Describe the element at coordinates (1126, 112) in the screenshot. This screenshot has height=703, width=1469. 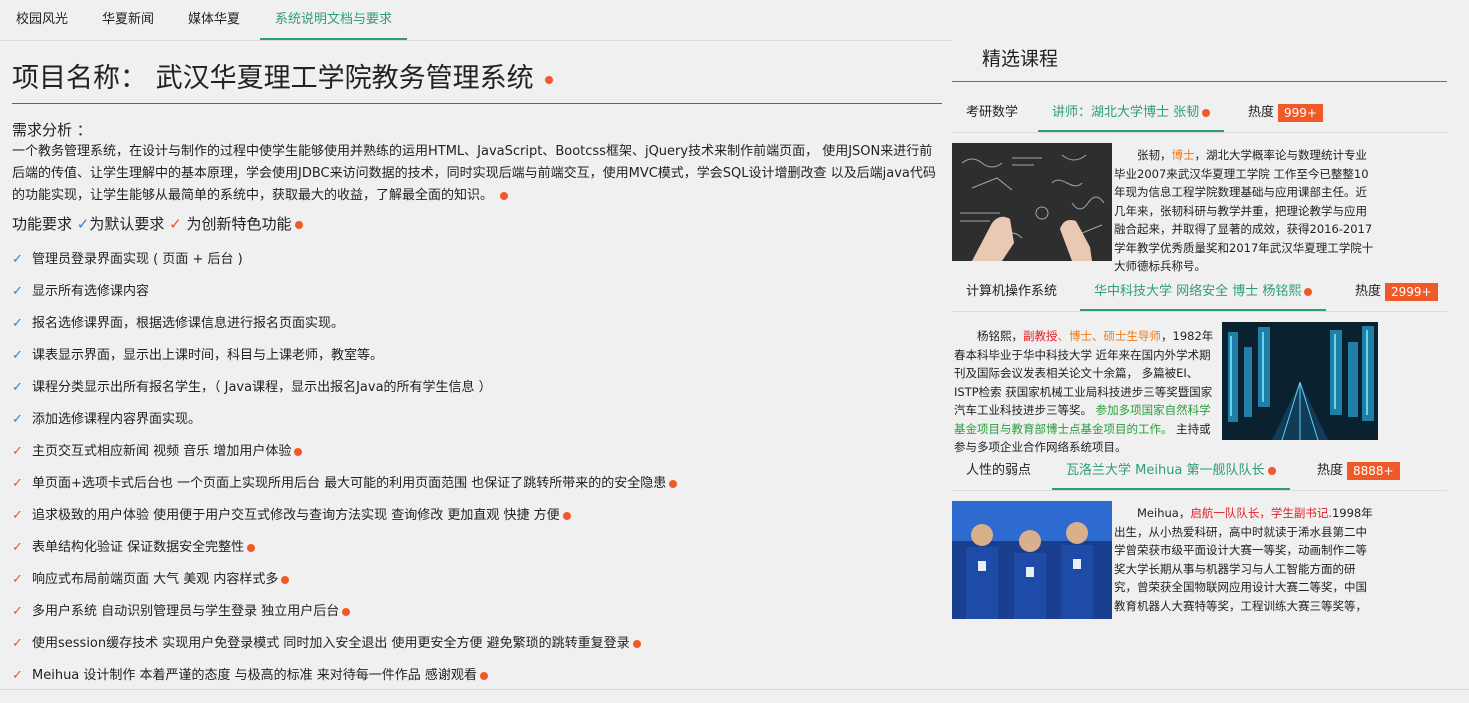
I see `lecturer-text: 讲师：湖北大学博士 张韧` at that location.